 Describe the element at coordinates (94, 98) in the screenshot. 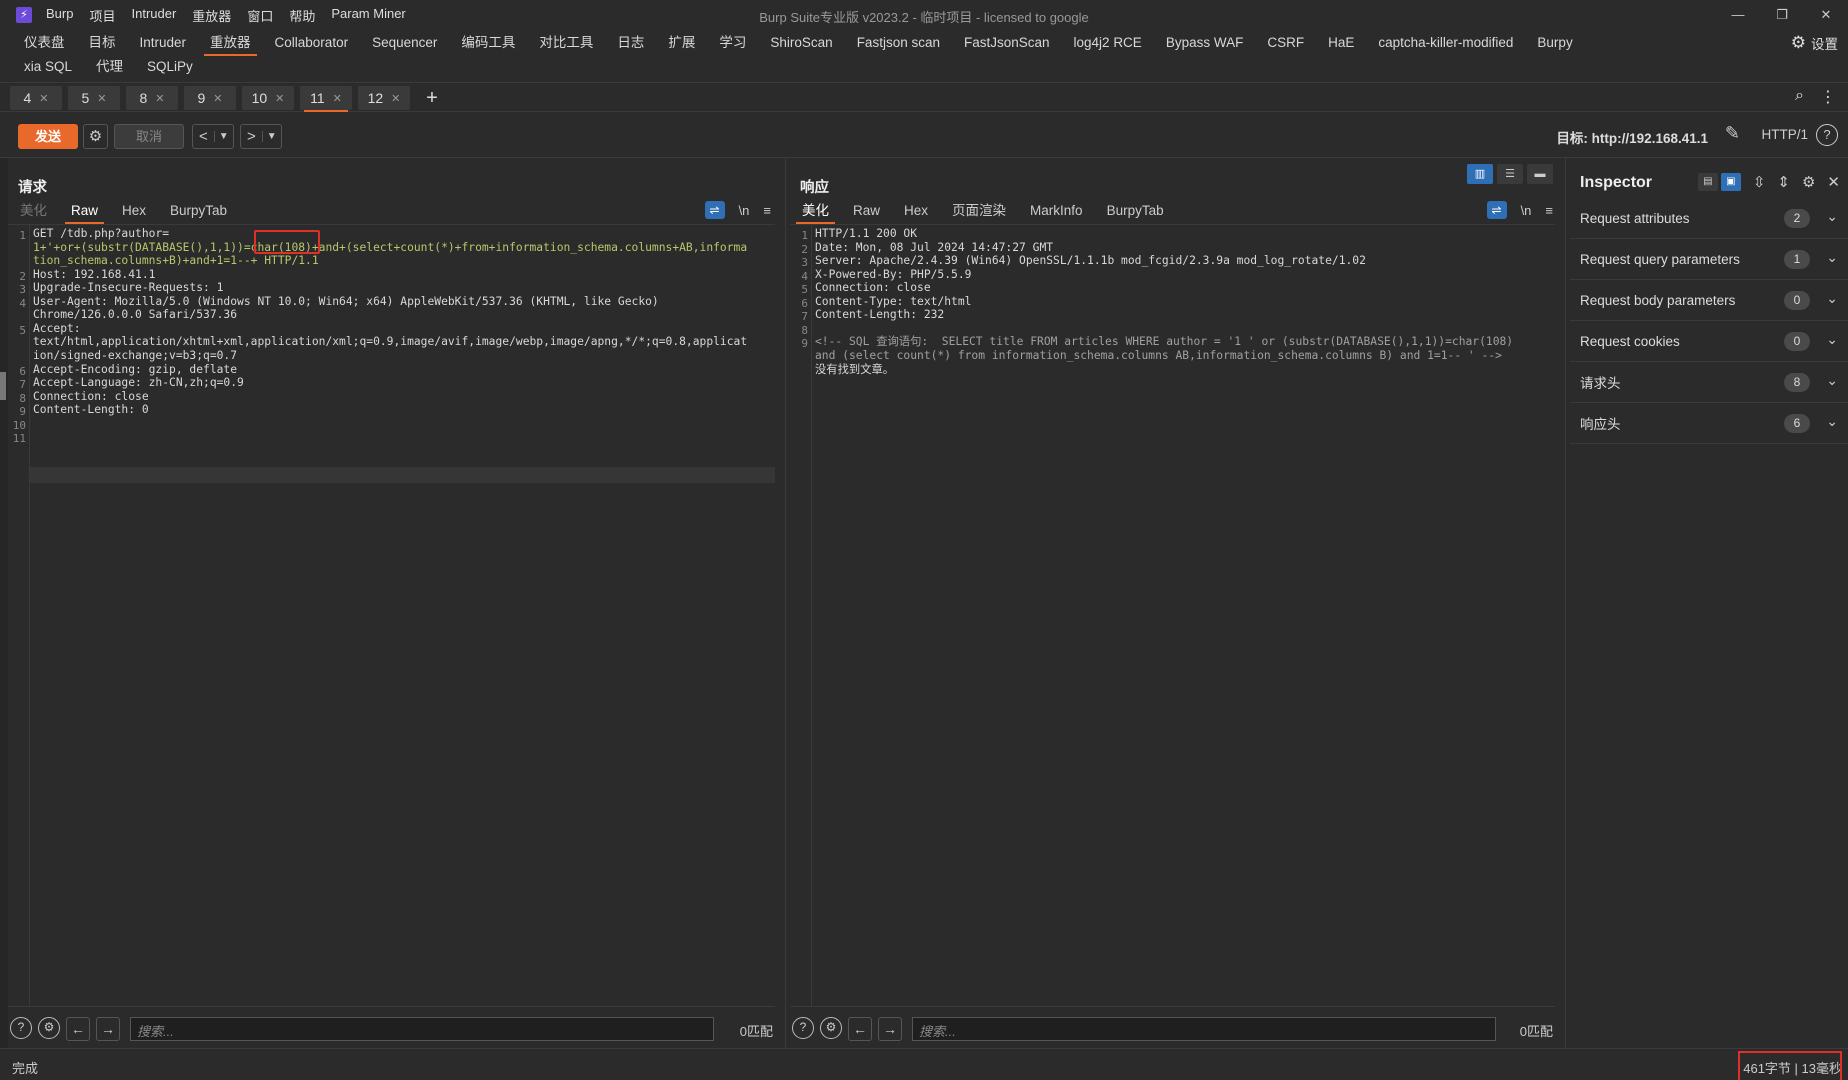

I see `repeater-tab: 5 ✕` at that location.